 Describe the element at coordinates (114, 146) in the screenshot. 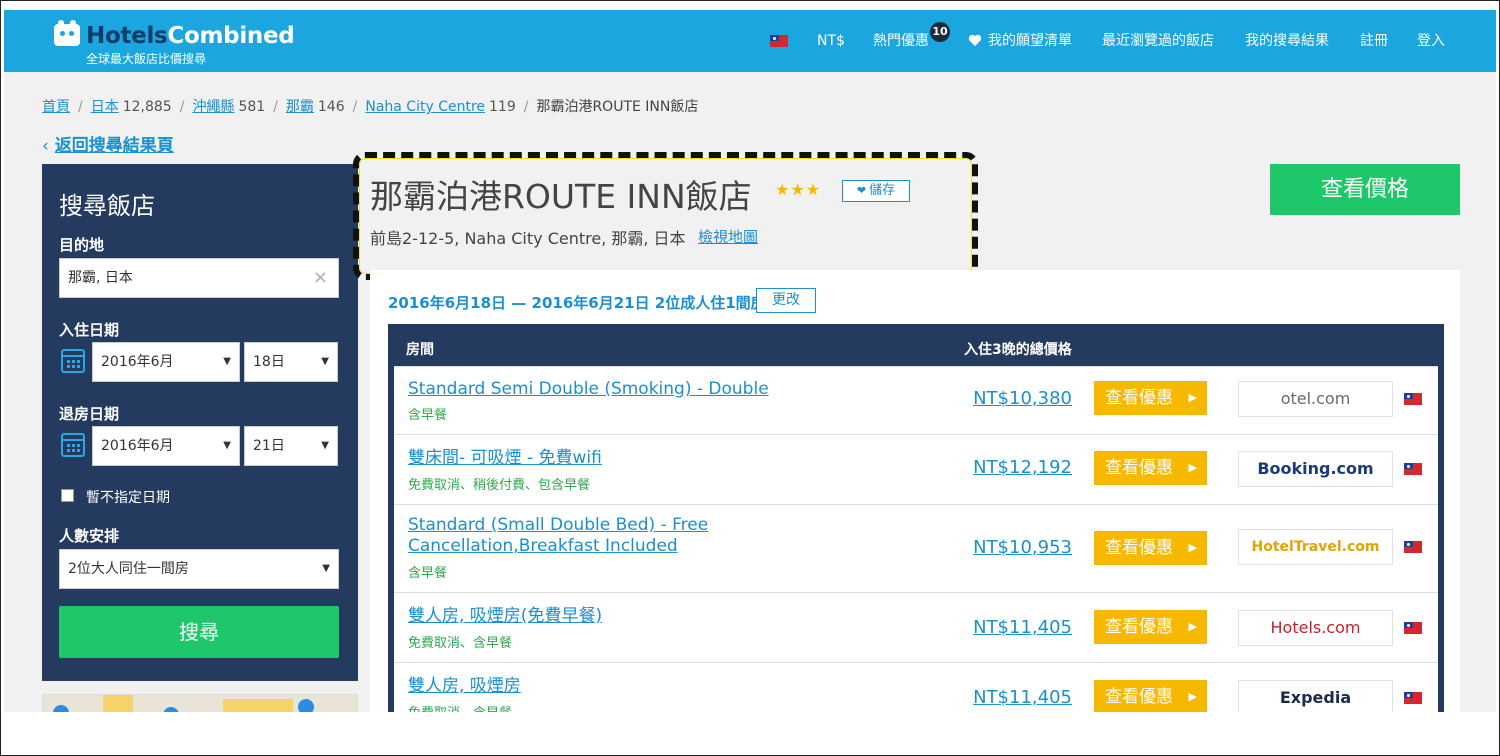

I see `back-to-results-label: 返回搜尋結果頁` at that location.